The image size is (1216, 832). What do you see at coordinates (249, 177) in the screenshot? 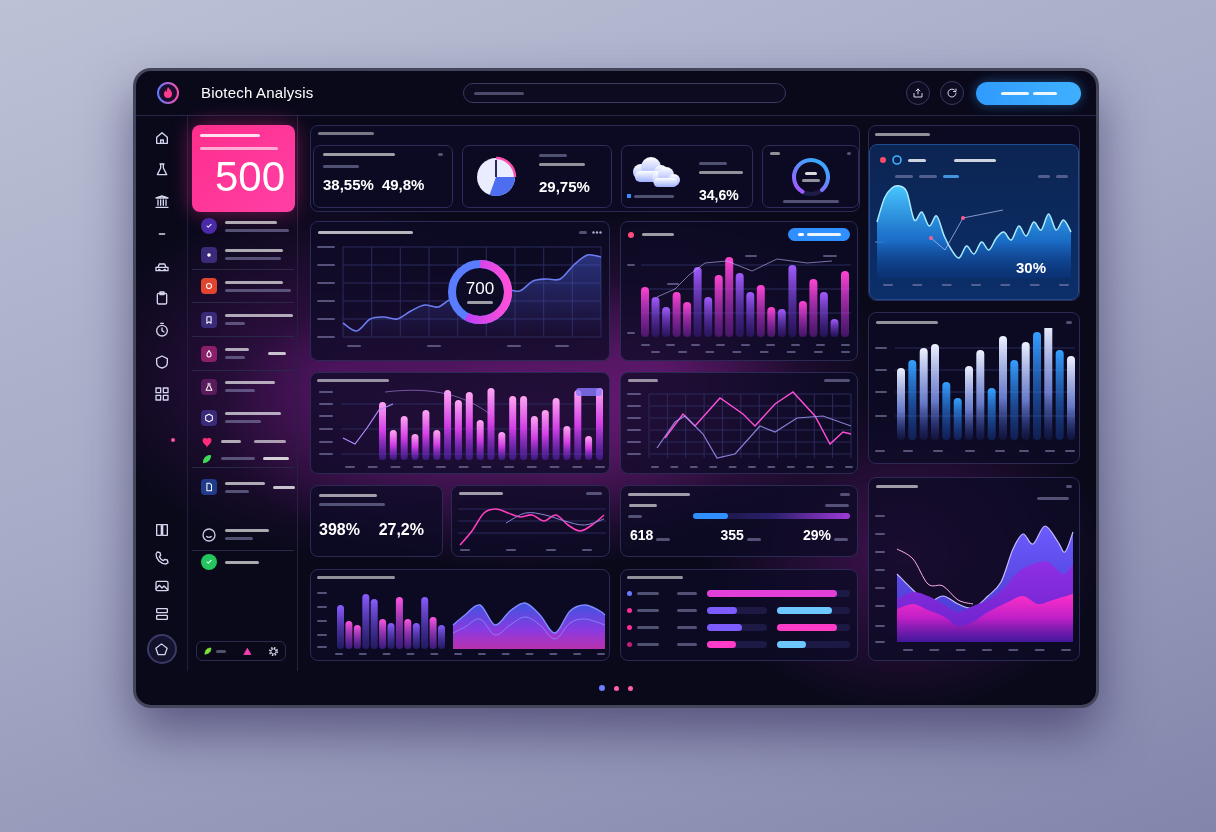
I see `highlight-value: 500` at bounding box center [249, 177].